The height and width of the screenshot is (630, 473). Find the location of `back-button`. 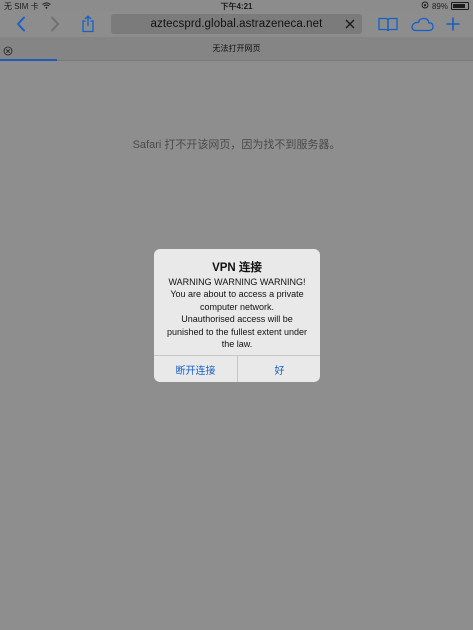

back-button is located at coordinates (21, 24).